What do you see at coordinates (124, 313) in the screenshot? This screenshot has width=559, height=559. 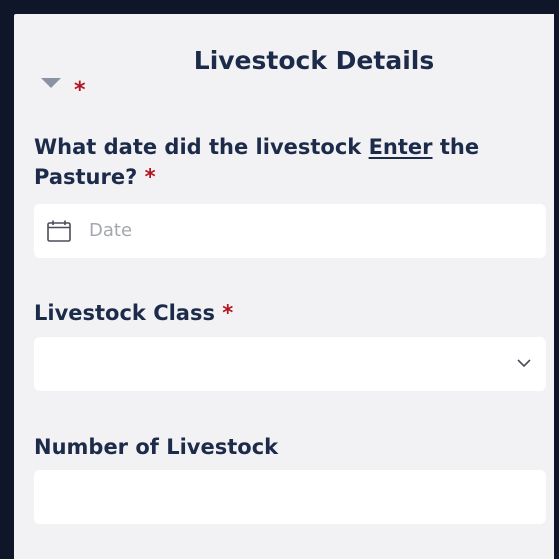 I see `livestock-class-label-text: Livestock Class` at bounding box center [124, 313].